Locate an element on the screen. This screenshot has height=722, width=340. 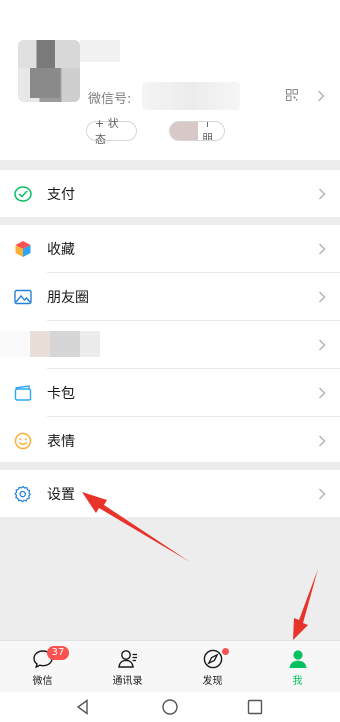
menu-item-settings: 设置 is located at coordinates (170, 493).